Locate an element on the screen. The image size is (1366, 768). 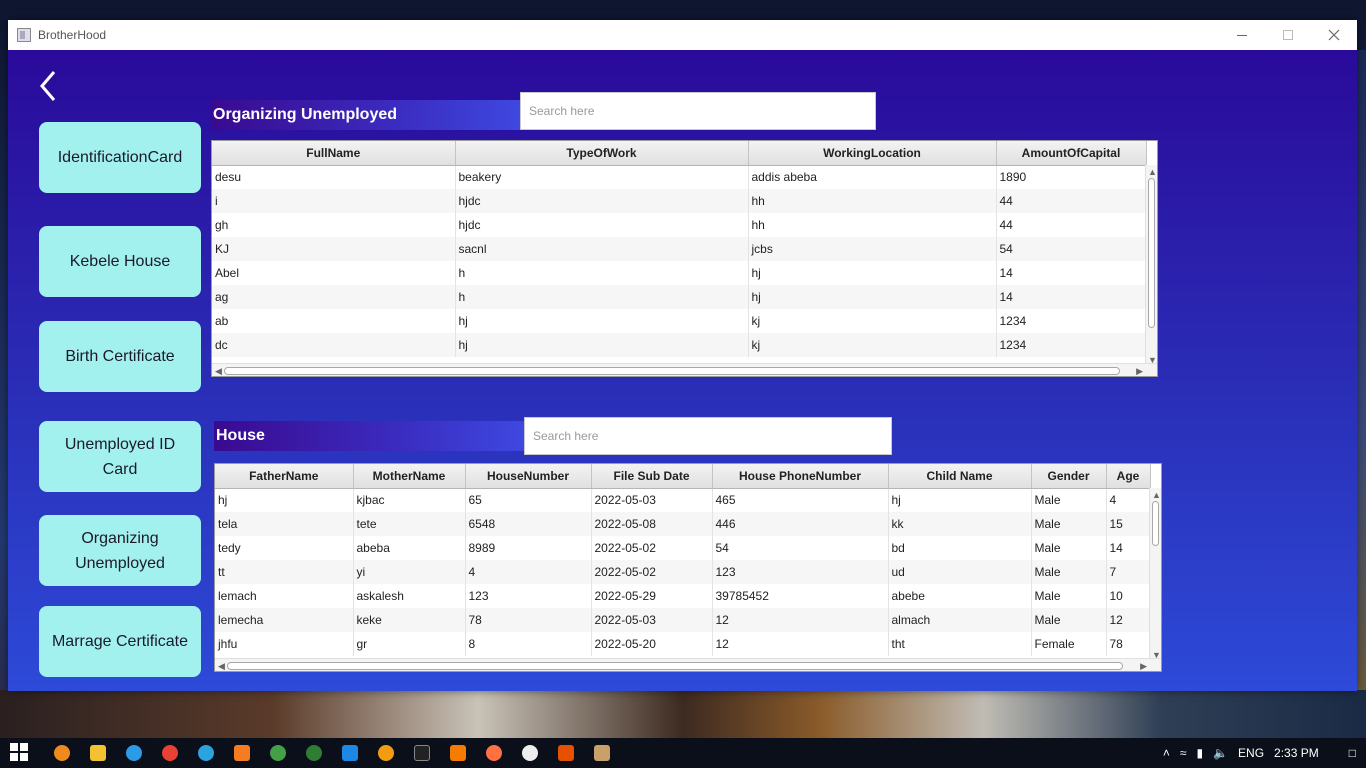
table-cell: beakery is located at coordinates (602, 177).